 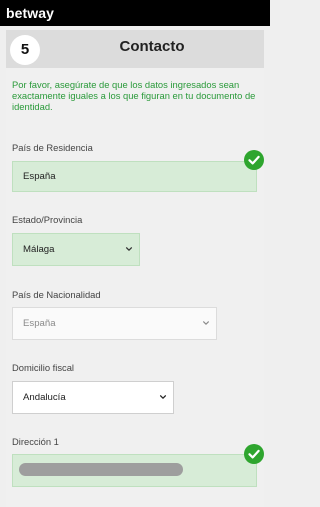 I want to click on residence-label: País de Residencia, so click(x=52, y=147).